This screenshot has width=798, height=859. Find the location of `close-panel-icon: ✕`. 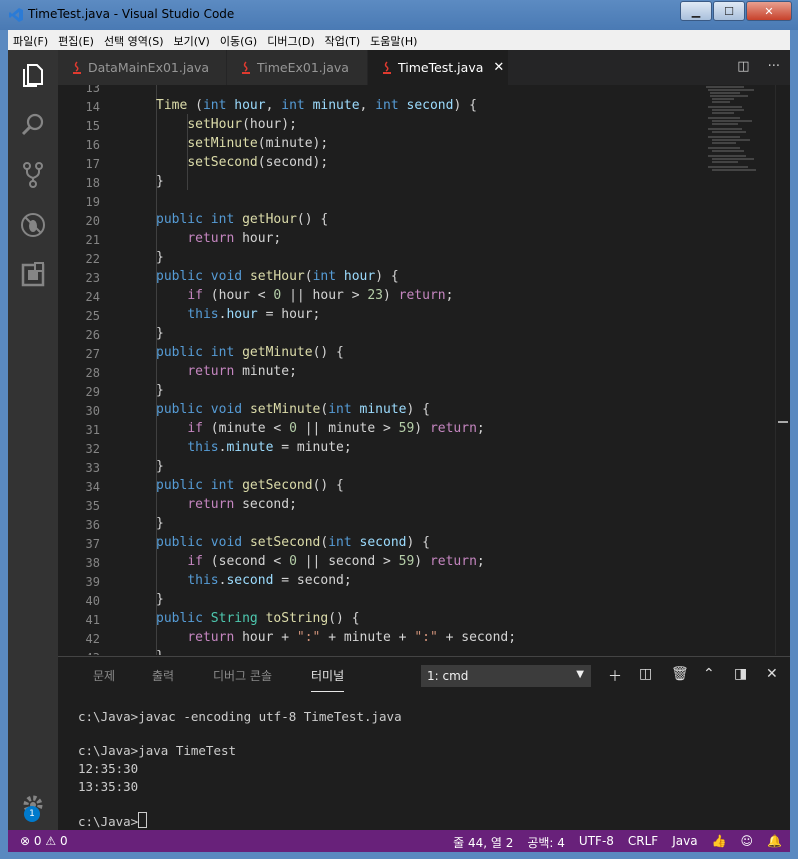

close-panel-icon: ✕ is located at coordinates (772, 674).